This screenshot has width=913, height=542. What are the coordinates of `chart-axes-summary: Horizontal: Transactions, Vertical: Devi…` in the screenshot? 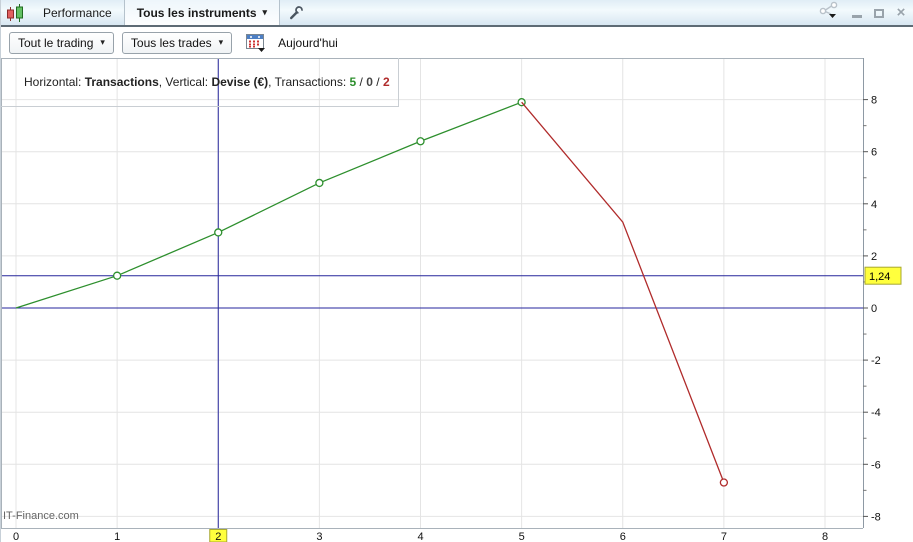 It's located at (200, 82).